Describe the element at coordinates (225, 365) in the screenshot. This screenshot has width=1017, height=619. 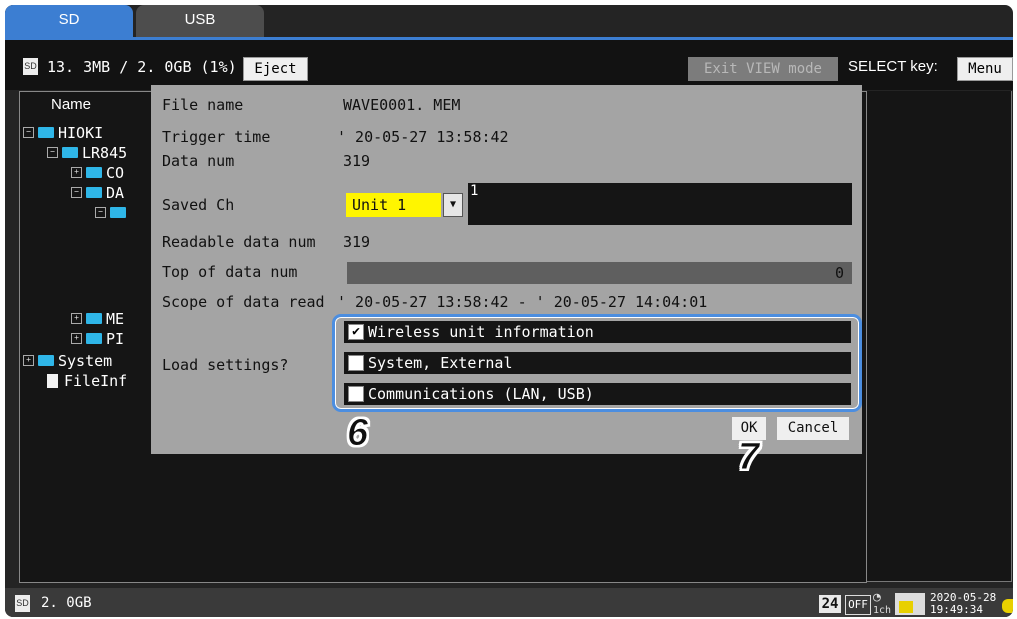
I see `load-settings-label: Load settings?` at that location.